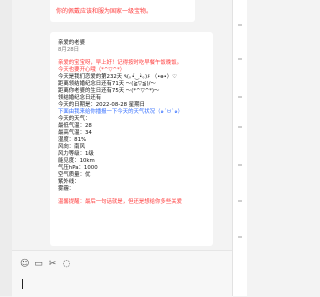 This screenshot has width=320, height=297. What do you see at coordinates (101, 105) in the screenshot?
I see `message-line-7: 今天的日期是：2022-08-28 星期日` at bounding box center [101, 105].